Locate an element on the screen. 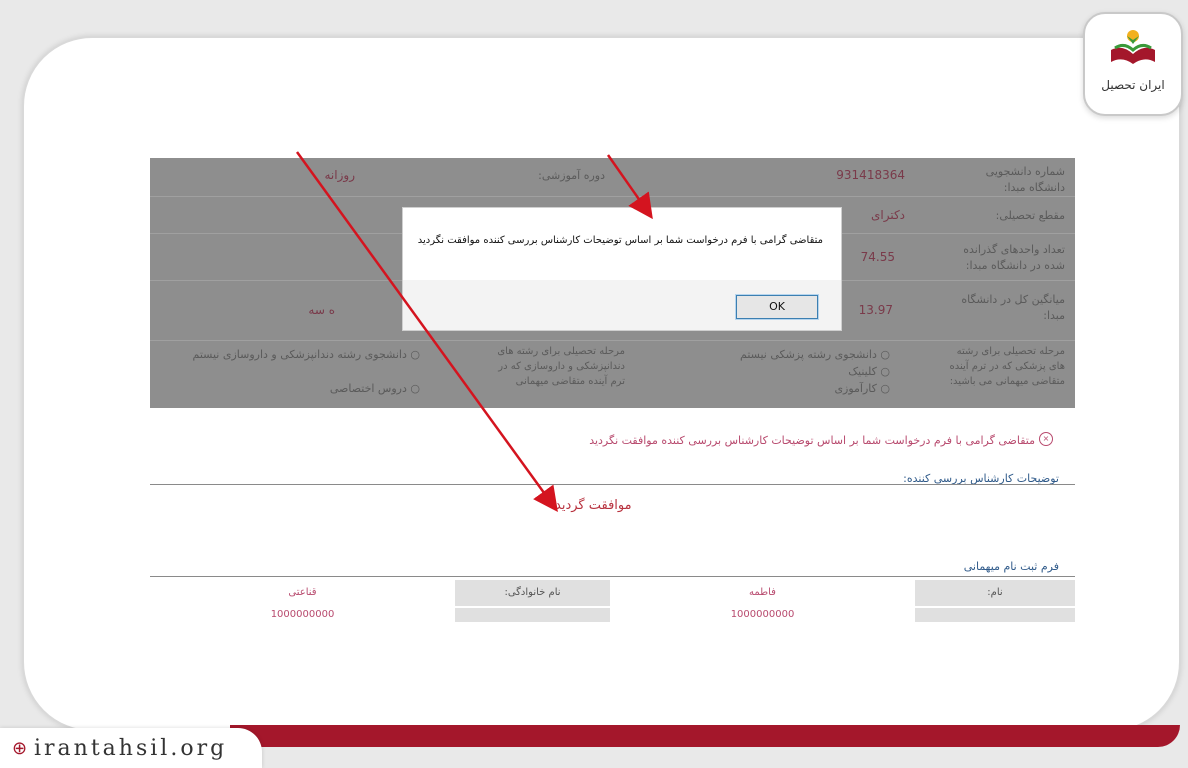  site-url: irantahsil.org is located at coordinates (131, 748).